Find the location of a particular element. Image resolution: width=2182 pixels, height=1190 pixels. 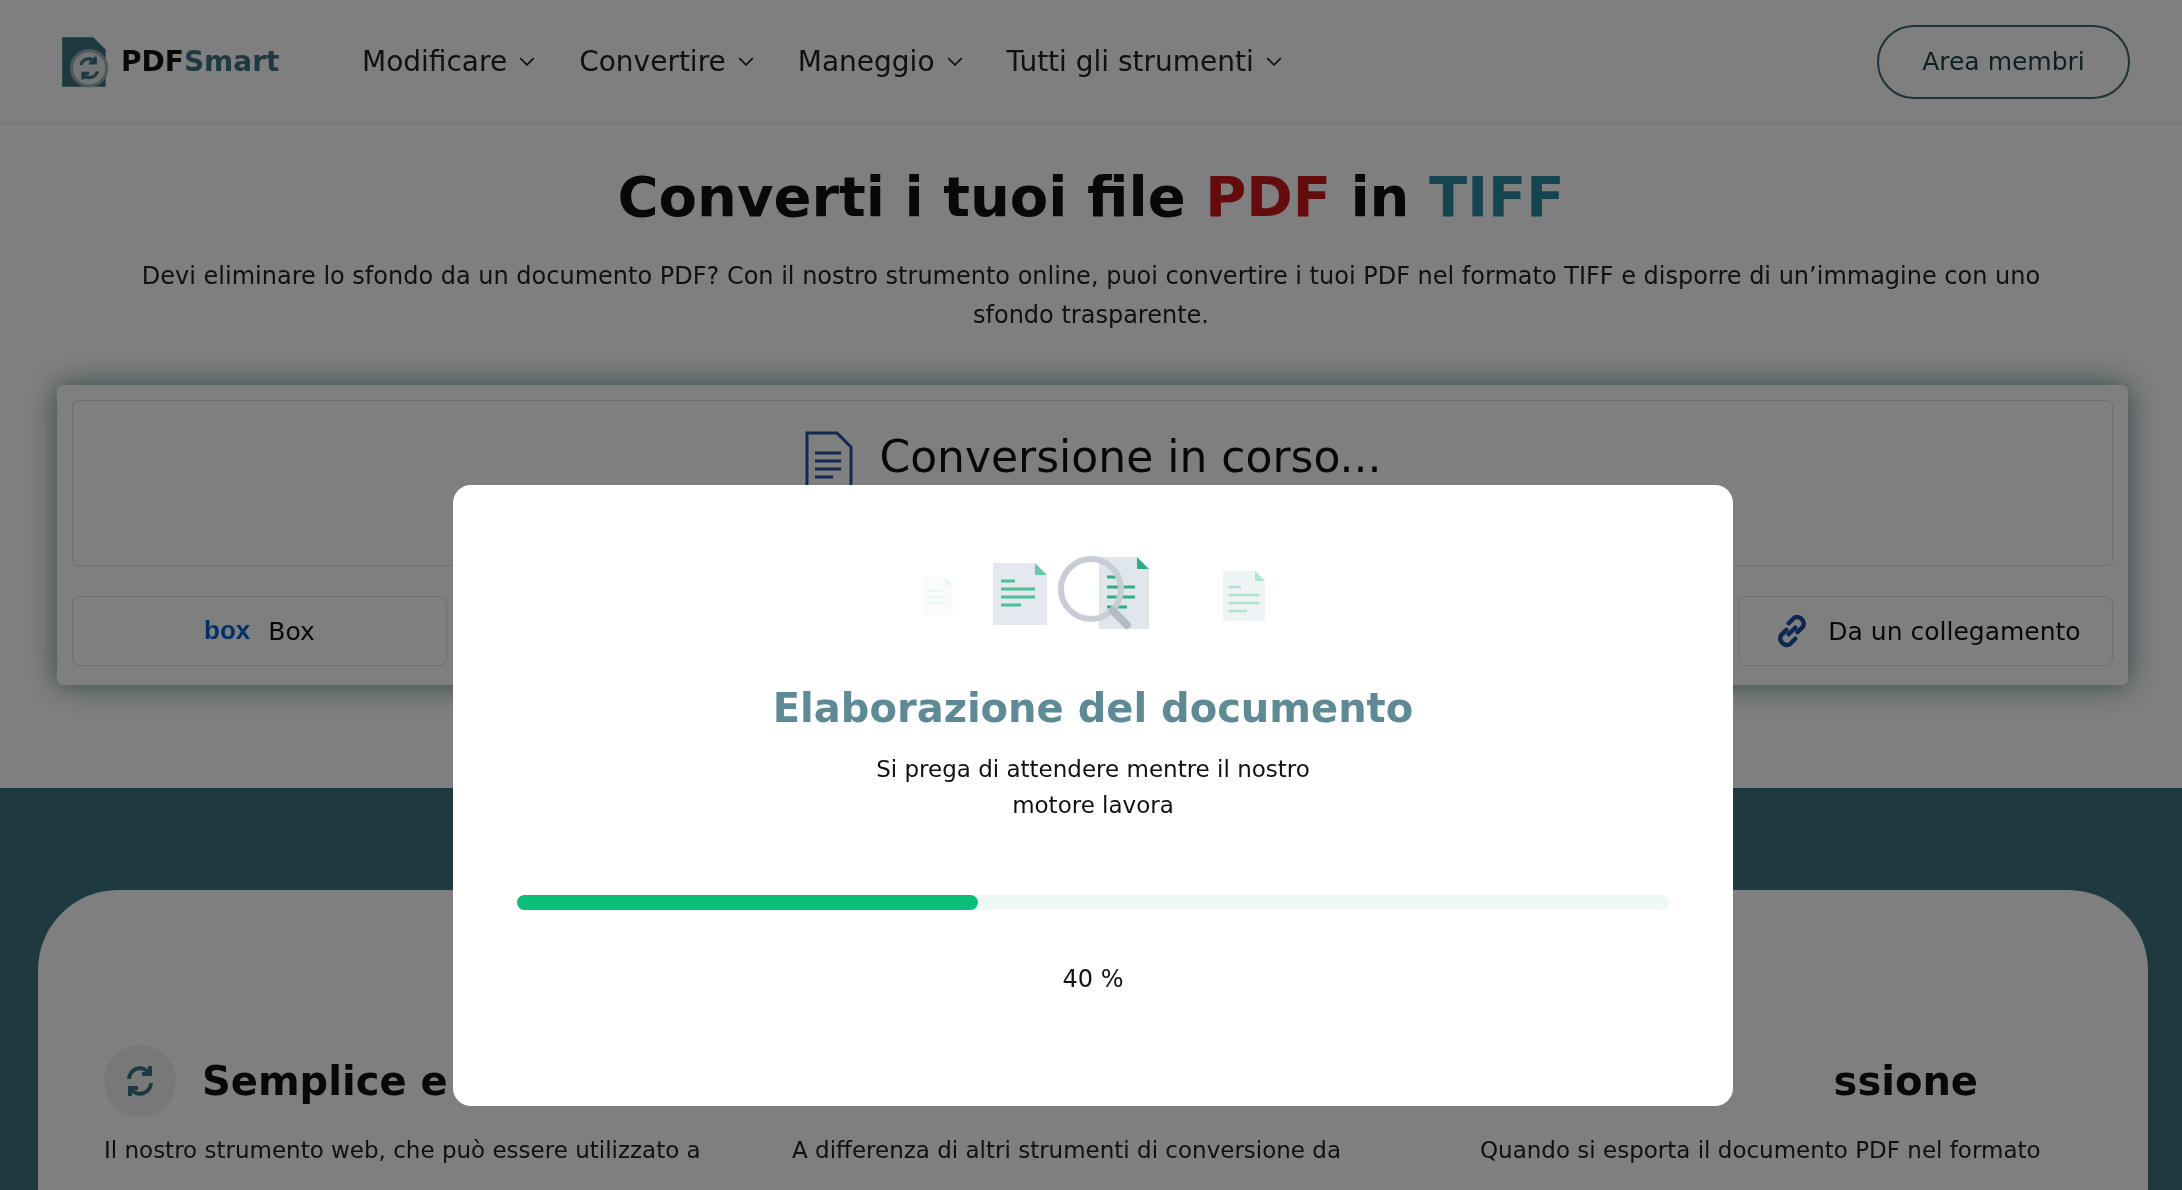

dialog-title: Elaborazione del documento is located at coordinates (1093, 708).